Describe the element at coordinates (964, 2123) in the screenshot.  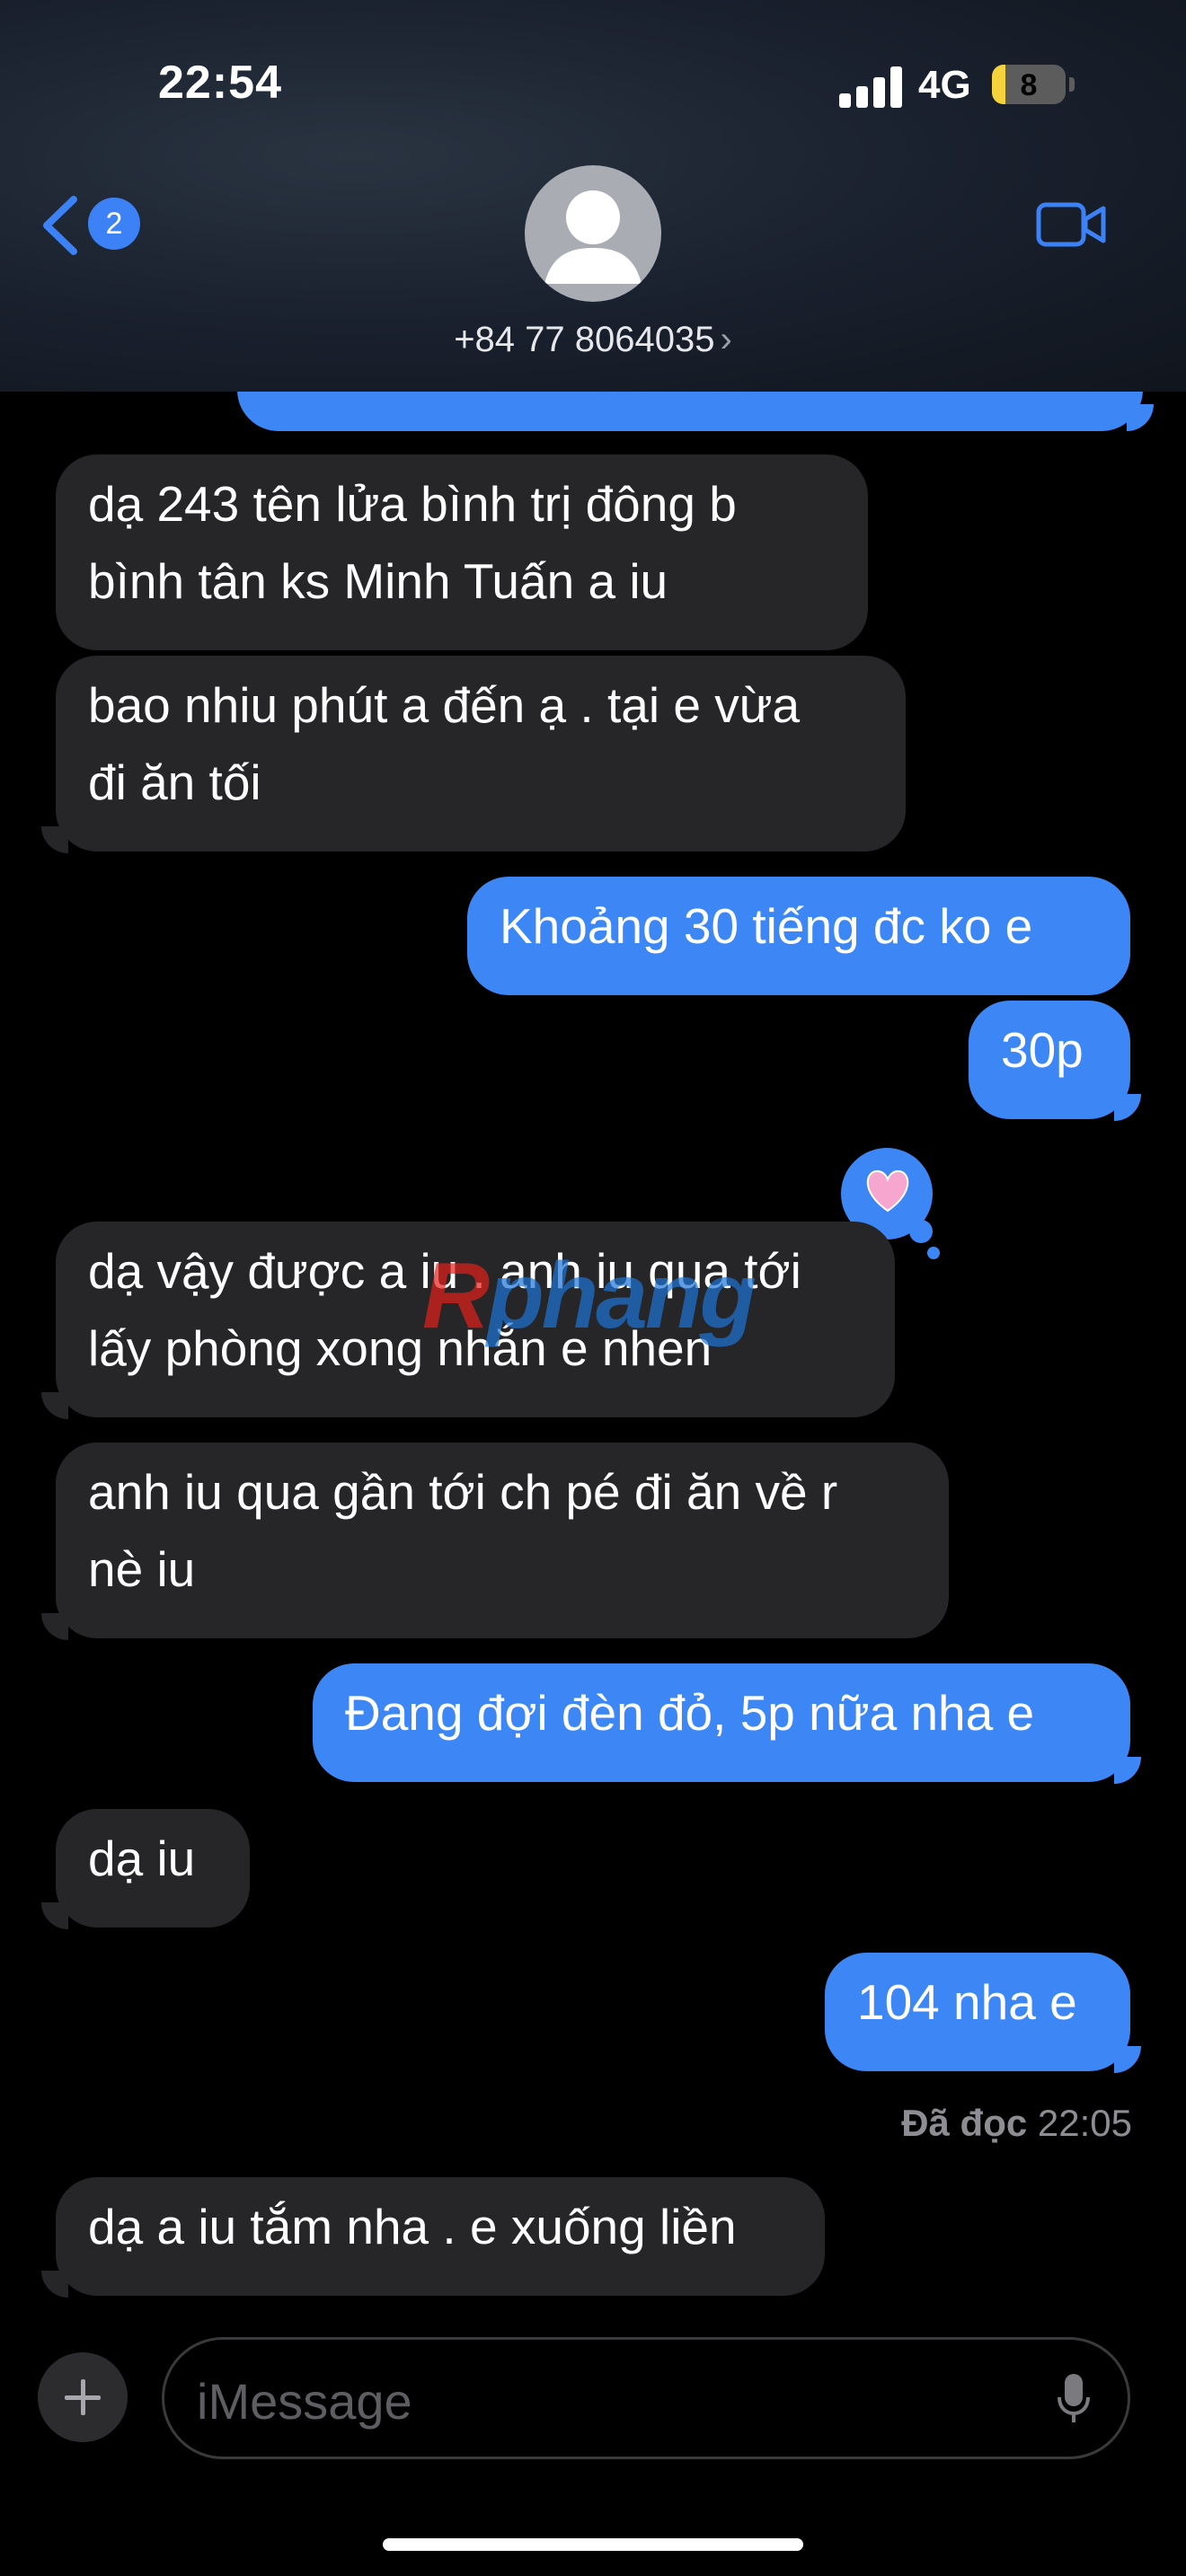
I see `read-label: Đã đọc` at that location.